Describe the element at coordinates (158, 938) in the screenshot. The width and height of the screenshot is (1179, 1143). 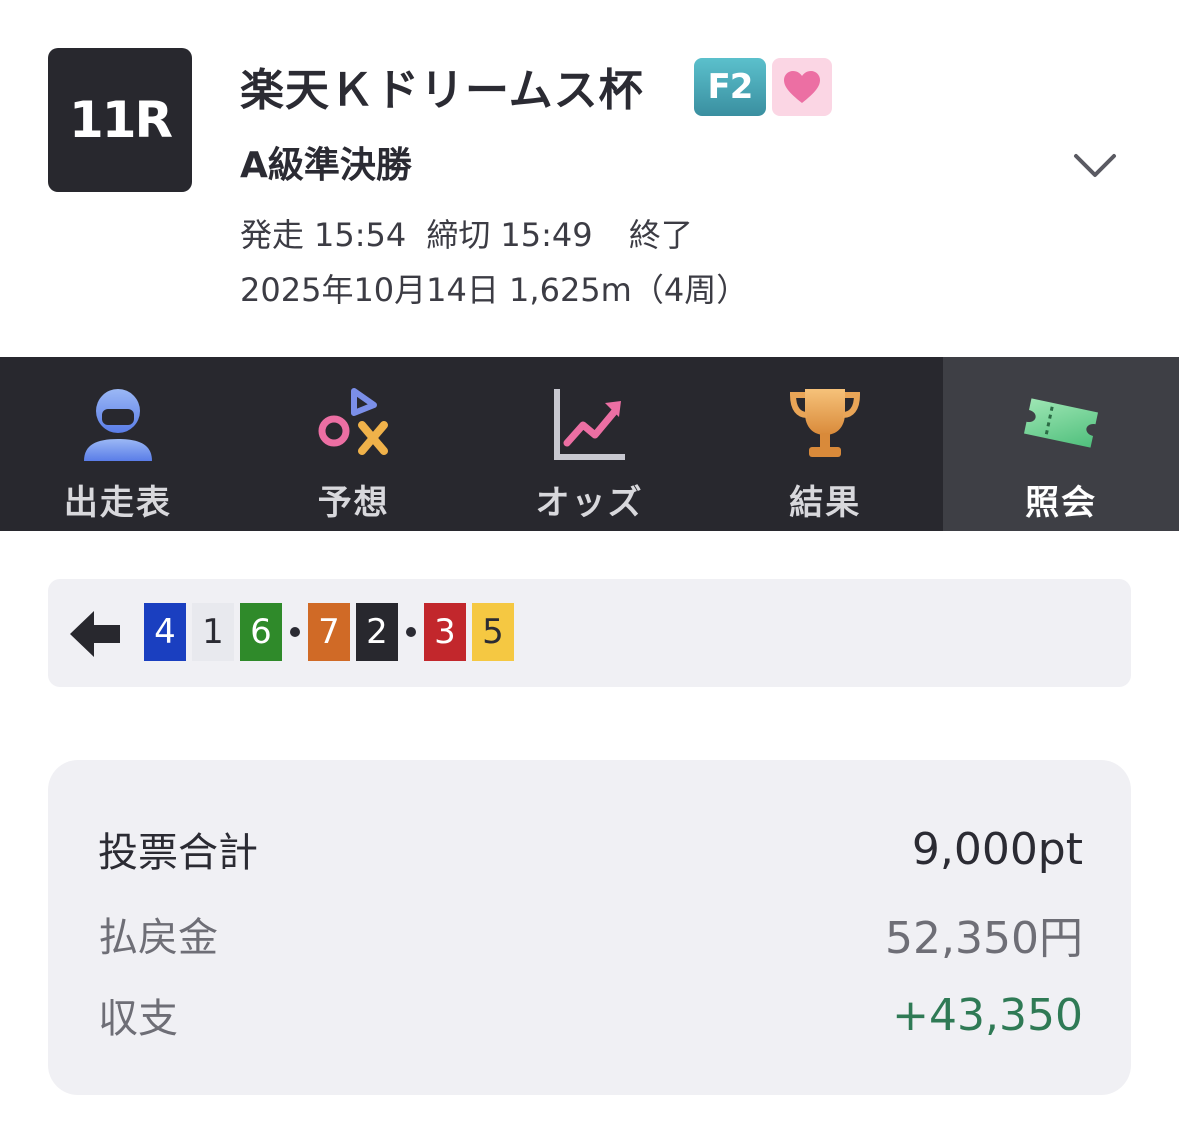
I see `payout-label: 払戻金` at that location.